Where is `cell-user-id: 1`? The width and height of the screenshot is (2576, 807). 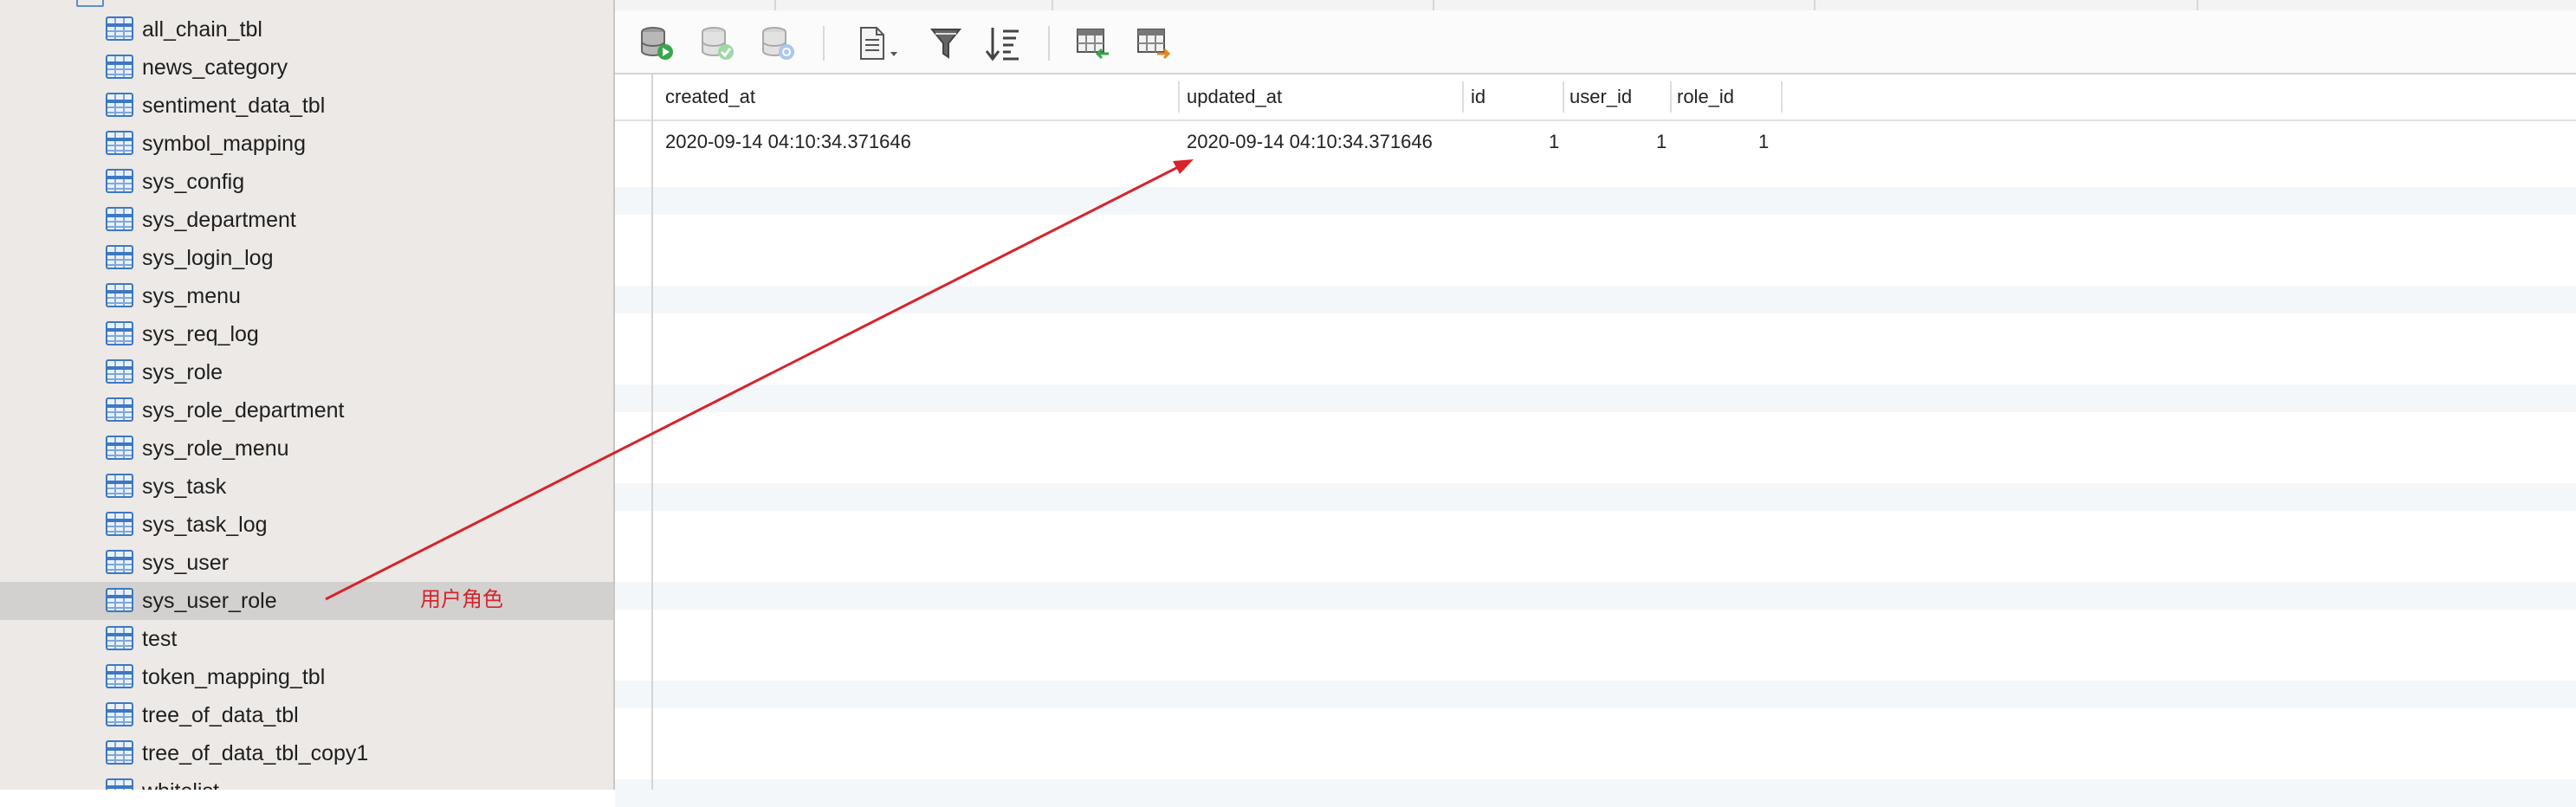 cell-user-id: 1 is located at coordinates (1661, 142).